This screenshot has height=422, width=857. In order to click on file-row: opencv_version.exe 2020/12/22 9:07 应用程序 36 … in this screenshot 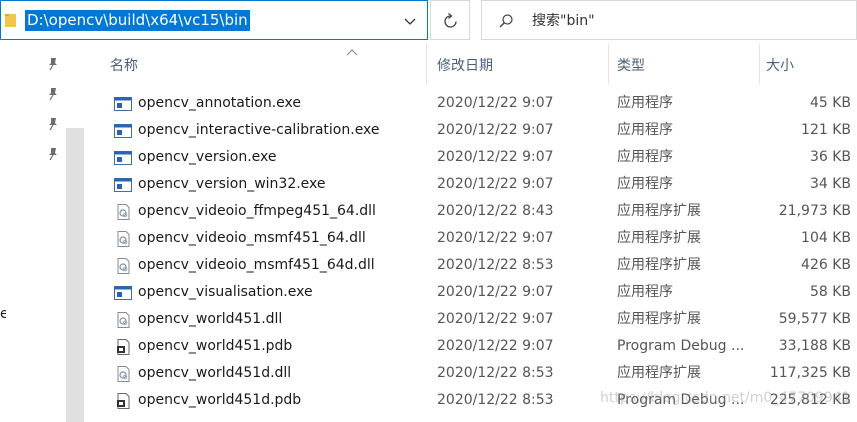, I will do `click(470, 157)`.